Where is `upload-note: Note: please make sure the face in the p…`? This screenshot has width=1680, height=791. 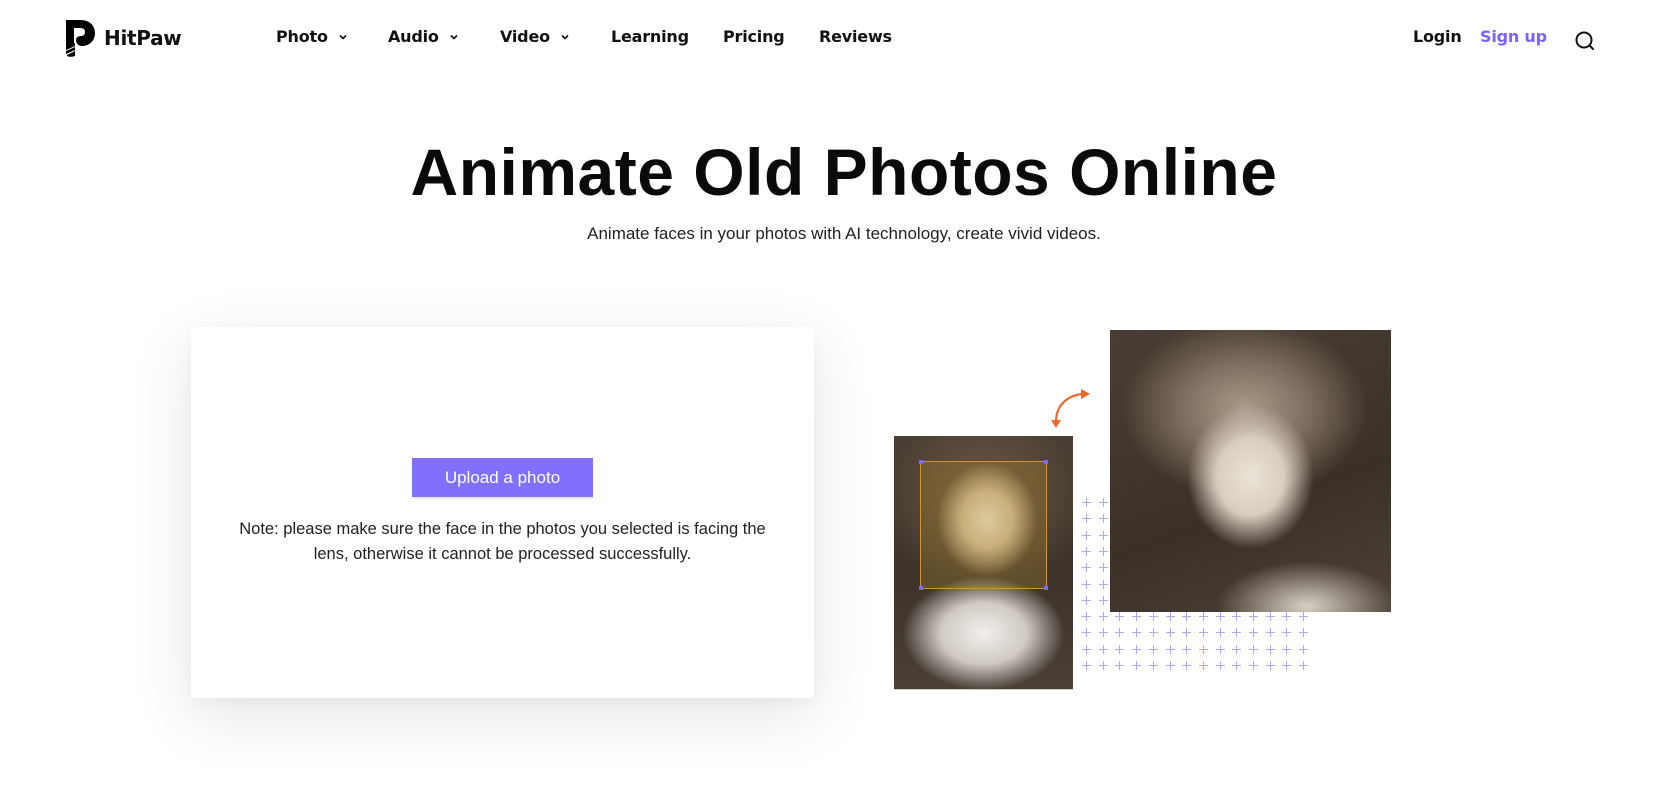 upload-note: Note: please make sure the face in the p… is located at coordinates (502, 541).